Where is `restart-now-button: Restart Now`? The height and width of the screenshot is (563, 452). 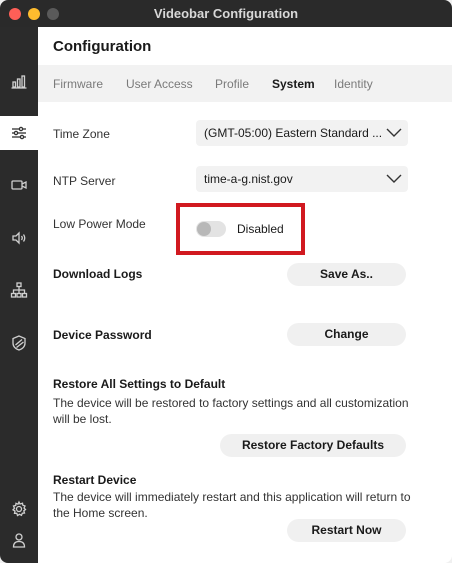
restart-now-button: Restart Now is located at coordinates (346, 530).